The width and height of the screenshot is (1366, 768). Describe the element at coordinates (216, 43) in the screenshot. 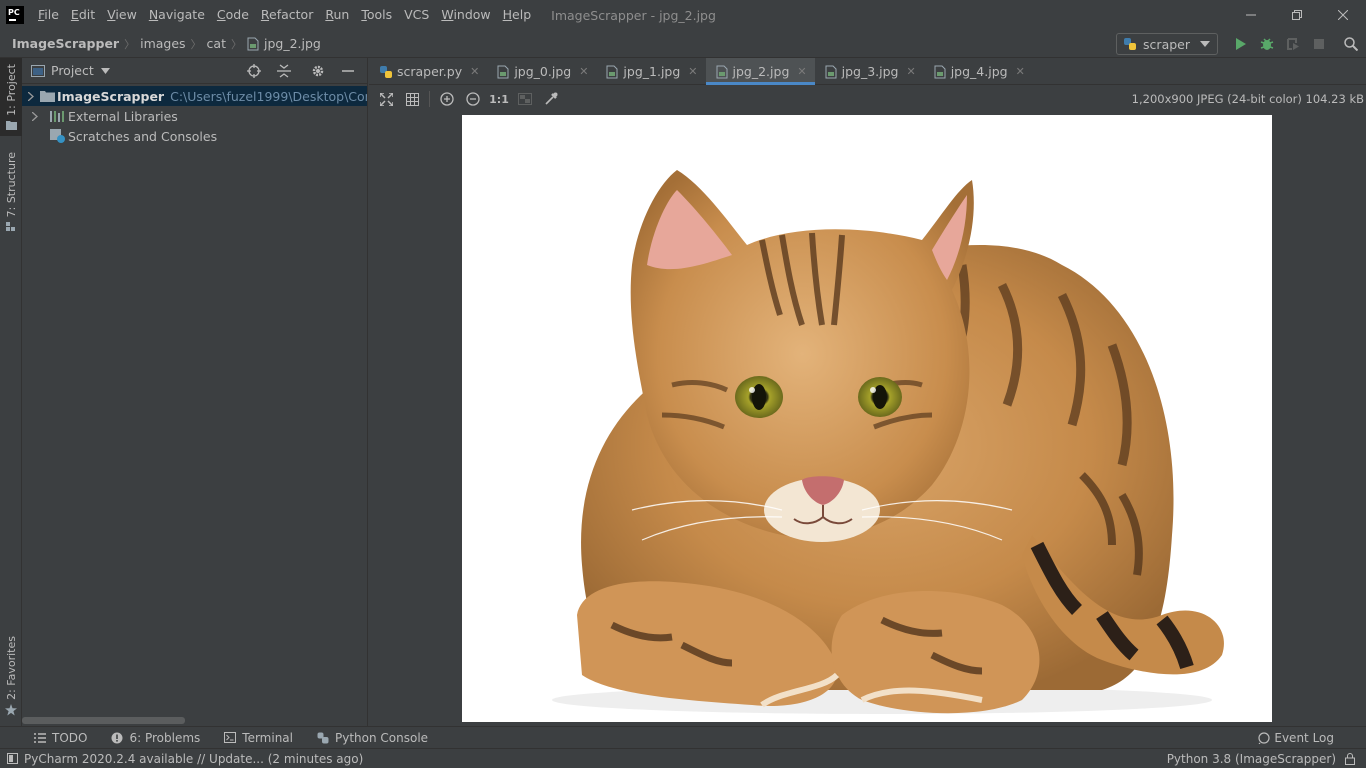

I see `breadcrumb-cat: cat` at that location.